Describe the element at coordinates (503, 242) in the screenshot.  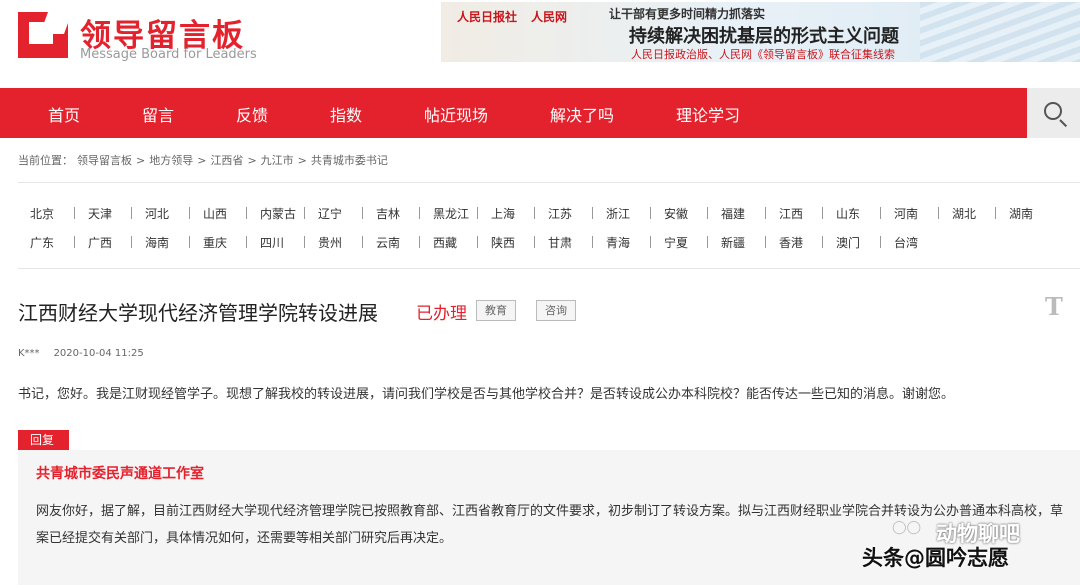
I see `region-item: 陕西` at that location.